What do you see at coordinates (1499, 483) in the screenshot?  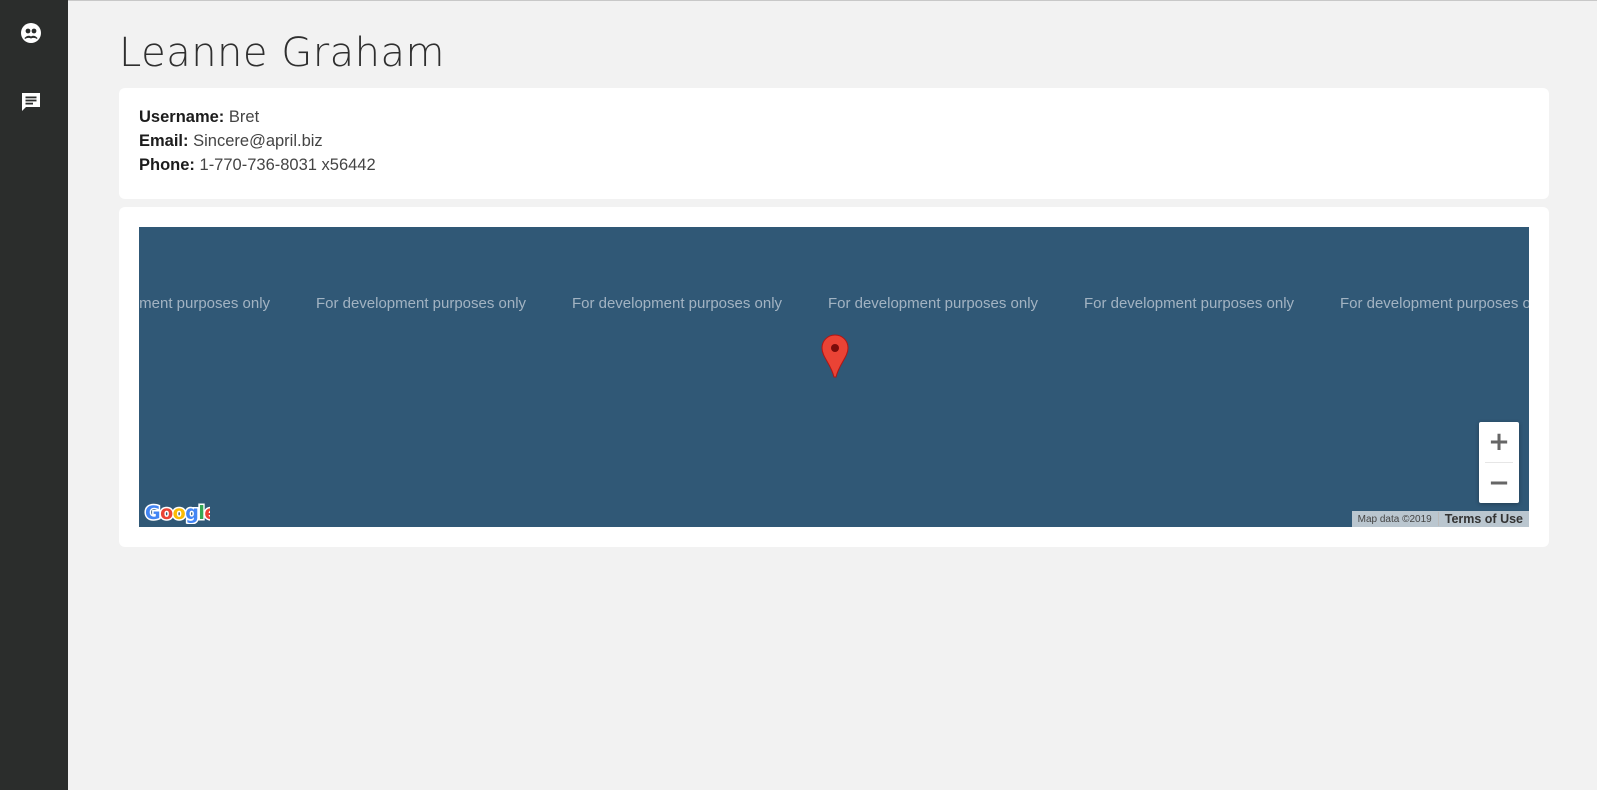 I see `zoom-out-button: −` at bounding box center [1499, 483].